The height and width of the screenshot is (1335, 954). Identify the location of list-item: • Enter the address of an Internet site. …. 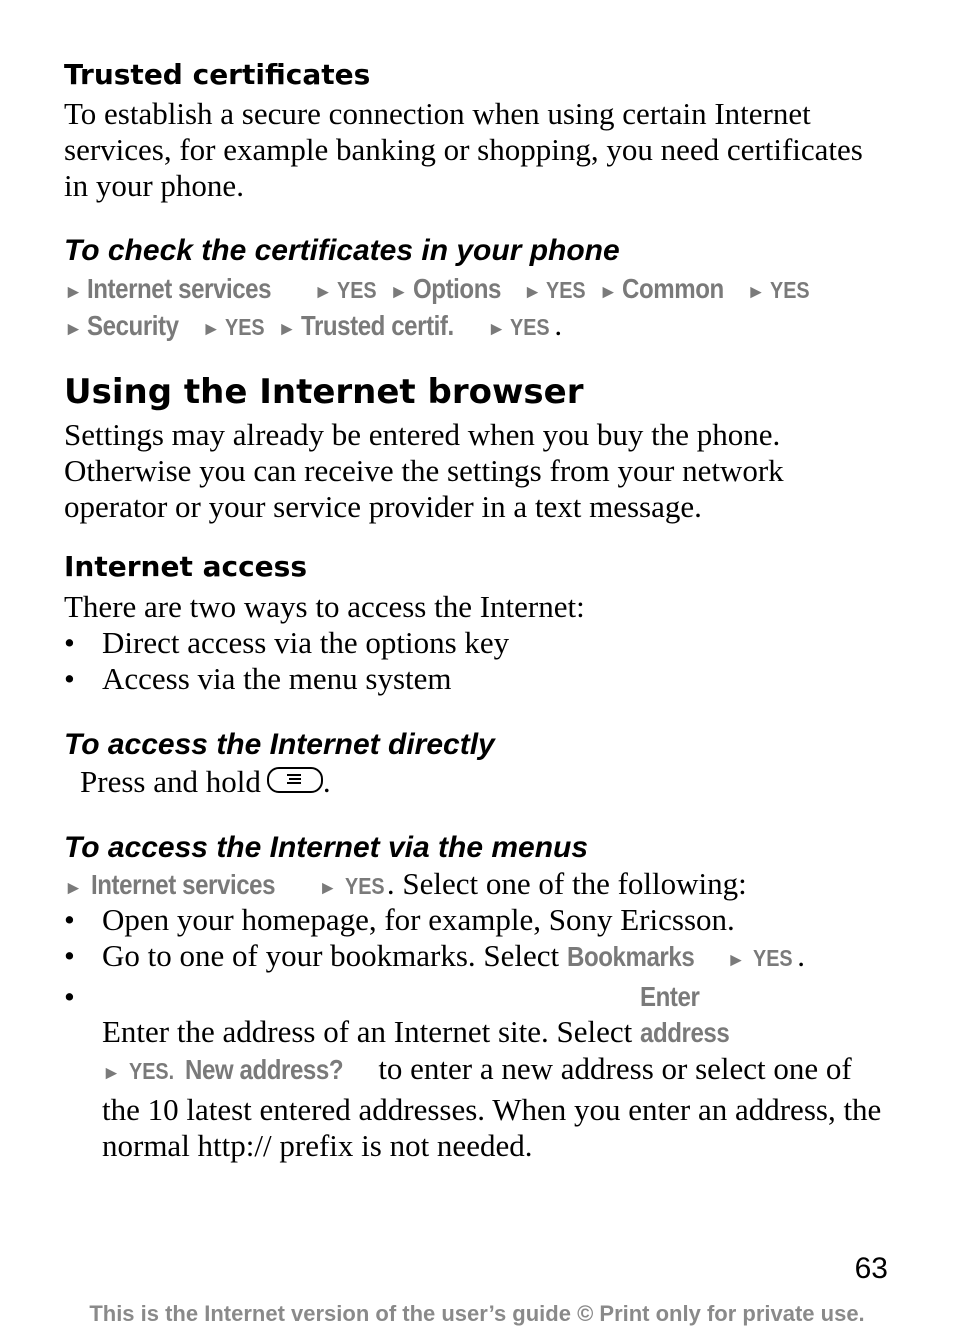
(473, 1071).